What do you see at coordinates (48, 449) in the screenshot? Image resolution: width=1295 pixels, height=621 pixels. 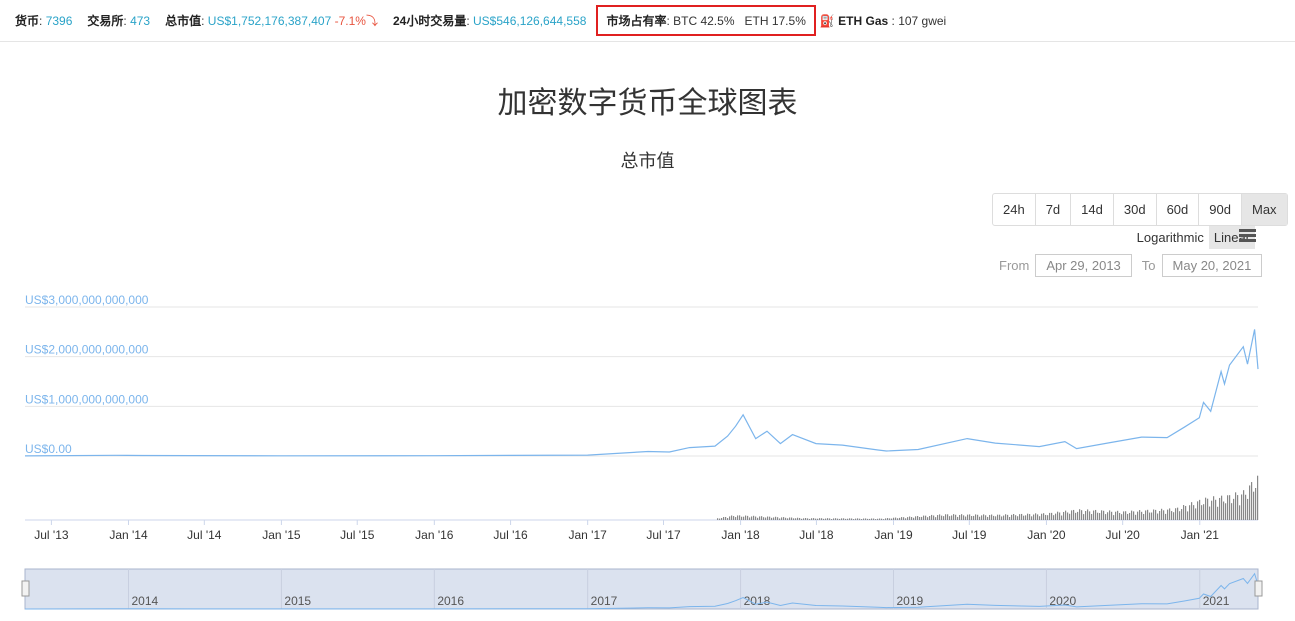 I see `y-tick-label: US$0.00` at bounding box center [48, 449].